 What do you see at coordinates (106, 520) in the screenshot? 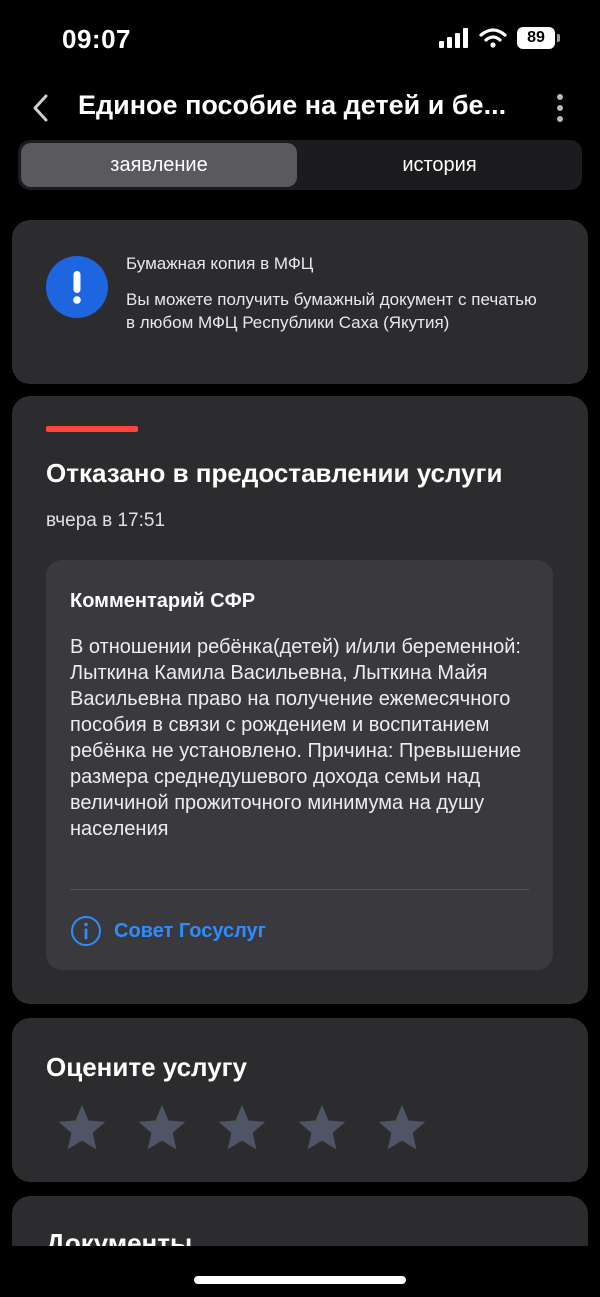
I see `status-date: вчера в 17:51` at bounding box center [106, 520].